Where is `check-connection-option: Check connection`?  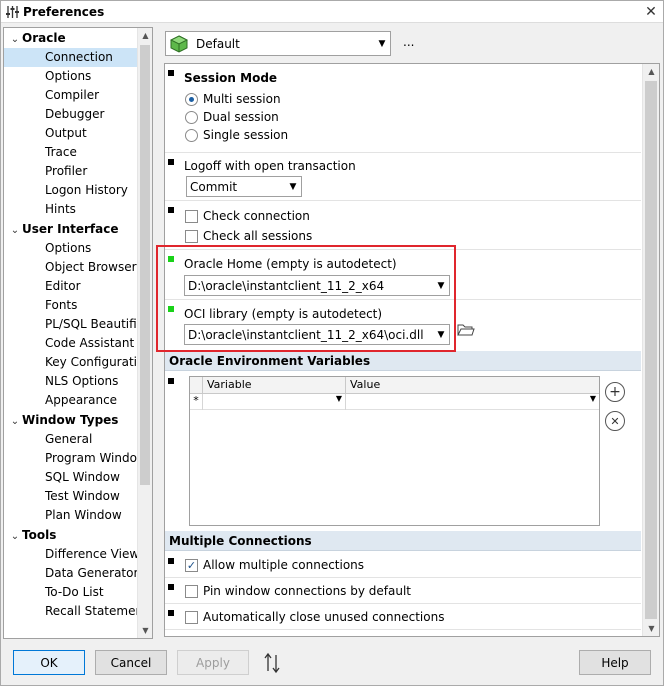
check-connection-option: Check connection is located at coordinates (247, 216).